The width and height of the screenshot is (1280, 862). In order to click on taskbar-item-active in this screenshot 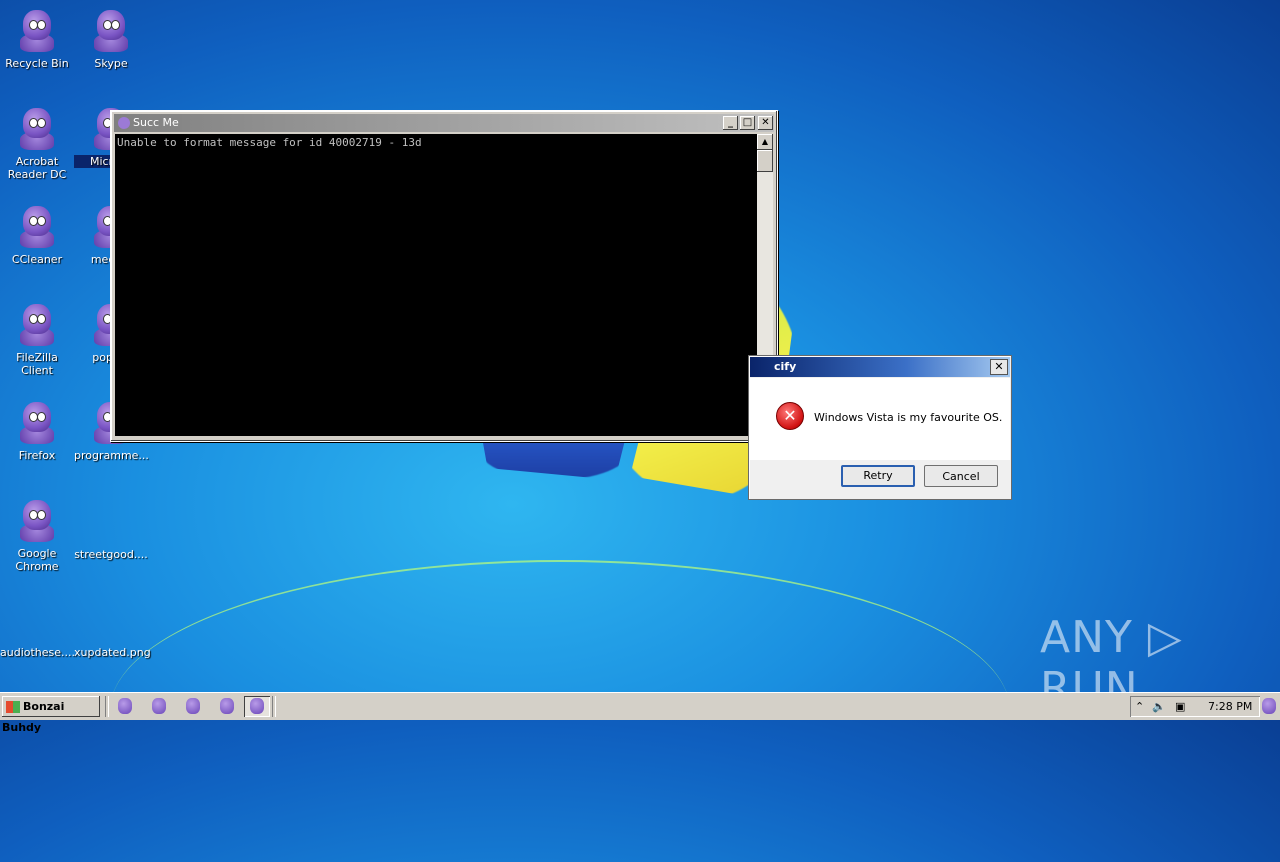, I will do `click(257, 706)`.